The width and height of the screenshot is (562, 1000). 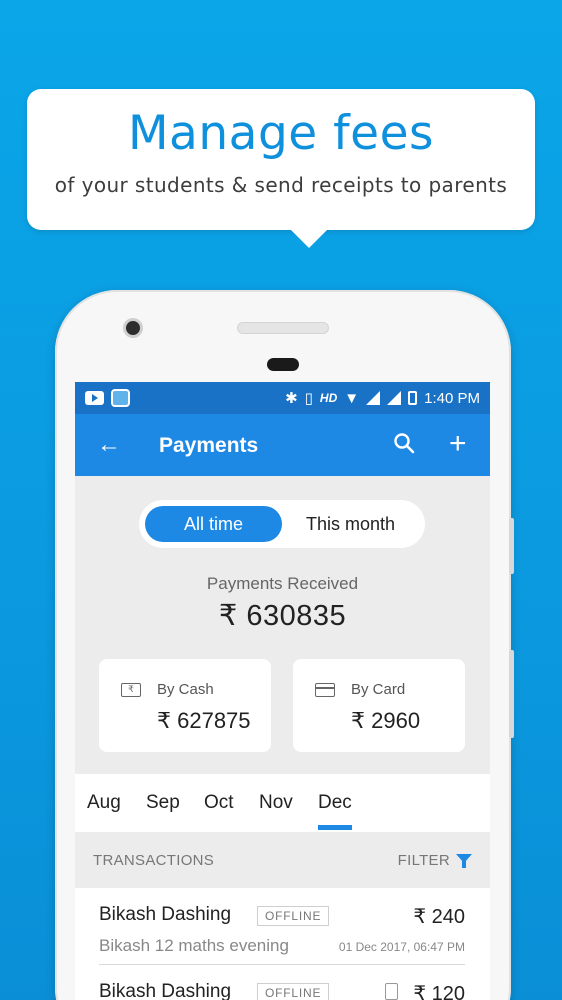 I want to click on tab-sep: Sep, so click(x=163, y=803).